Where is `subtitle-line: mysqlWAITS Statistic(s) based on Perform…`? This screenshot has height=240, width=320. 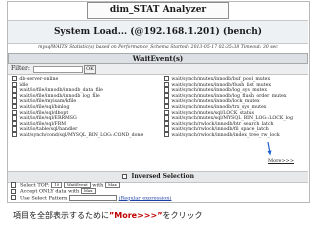 subtitle-line: mysqlWAITS Statistic(s) based on Perform… is located at coordinates (158, 47).